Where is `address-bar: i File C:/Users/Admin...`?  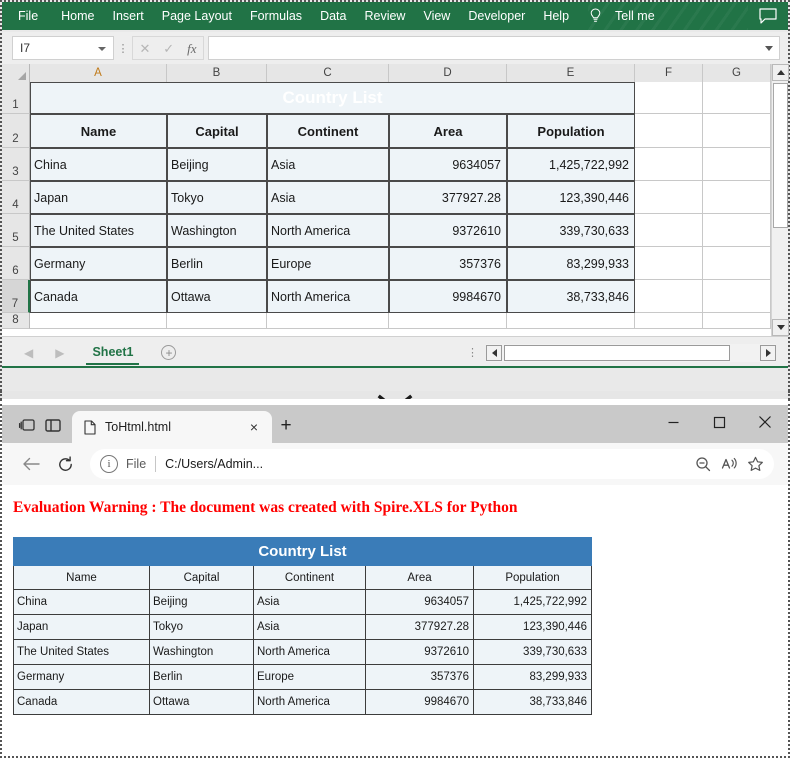 address-bar: i File C:/Users/Admin... is located at coordinates (432, 464).